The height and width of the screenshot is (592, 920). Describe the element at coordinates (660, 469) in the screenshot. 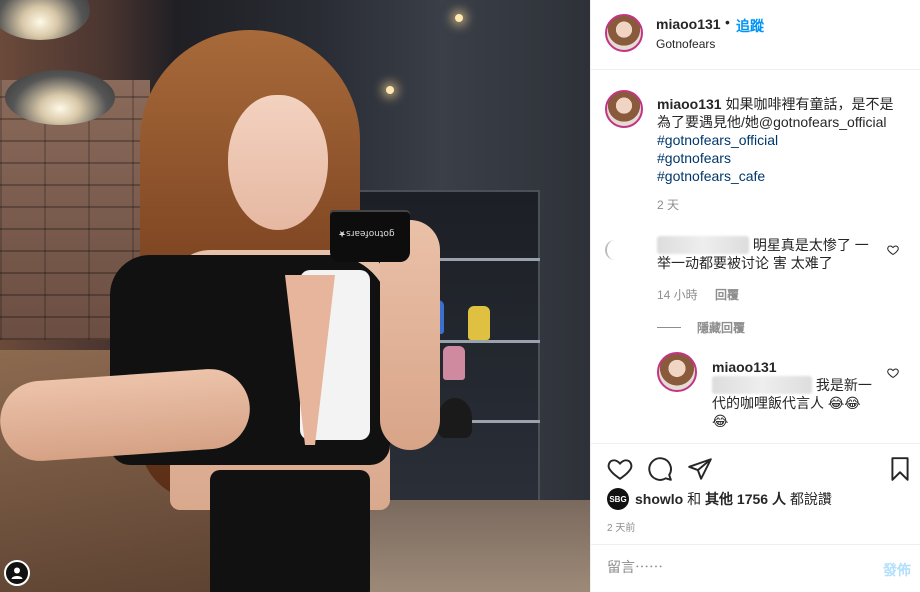

I see `comment-icon` at that location.